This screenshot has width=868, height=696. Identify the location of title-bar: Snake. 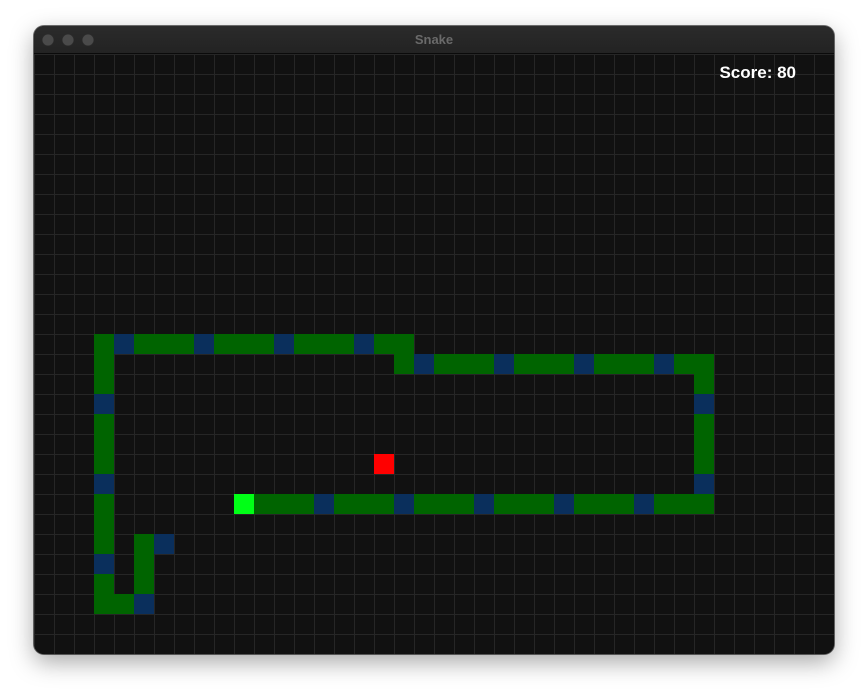
(434, 40).